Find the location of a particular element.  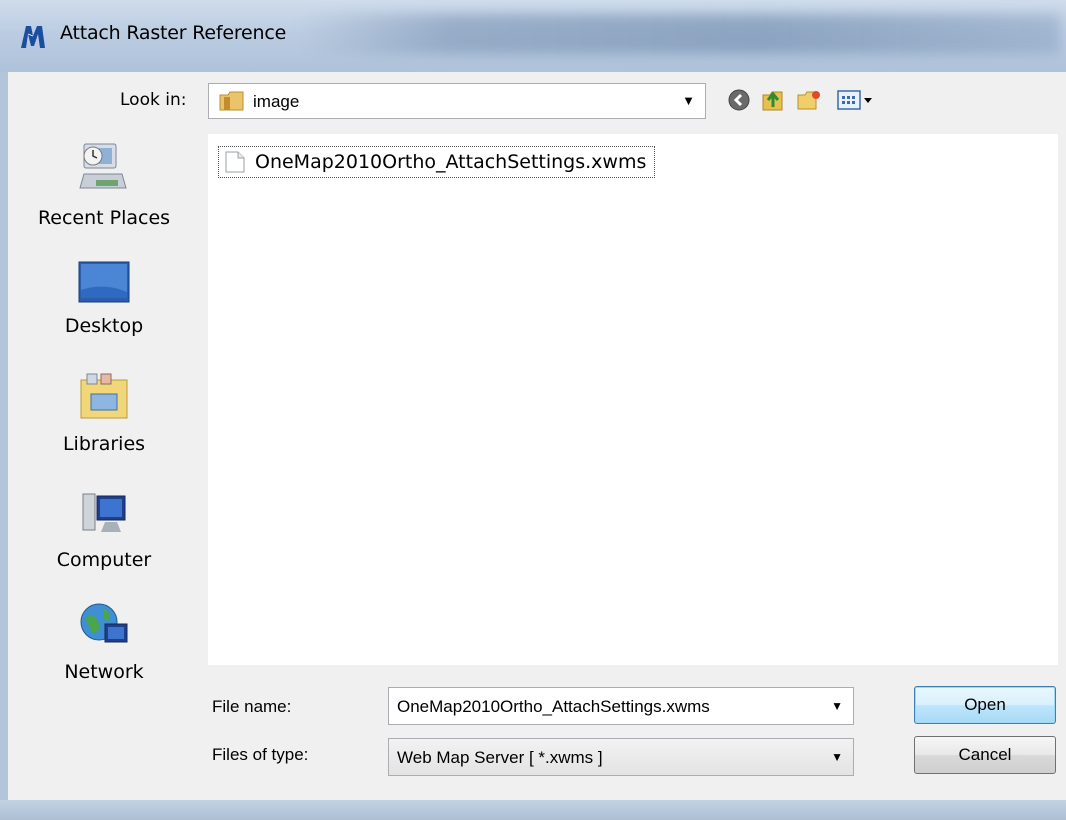

computer-icon is located at coordinates (104, 512).